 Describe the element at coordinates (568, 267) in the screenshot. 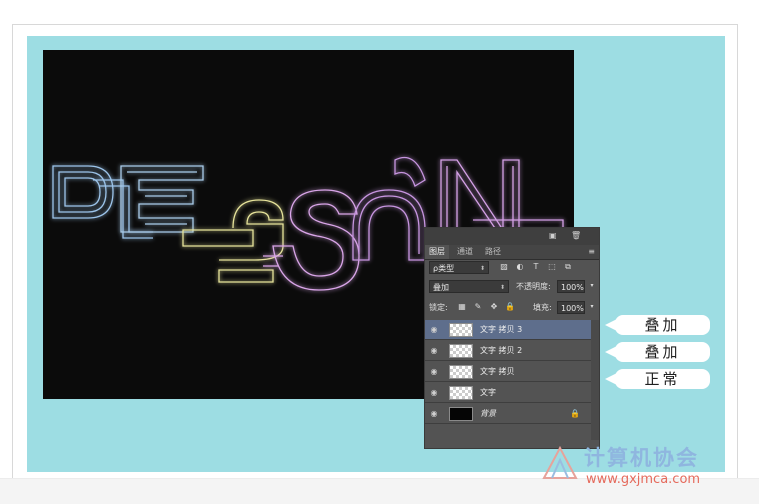

I see `filter-smart-icon: ⧉` at that location.